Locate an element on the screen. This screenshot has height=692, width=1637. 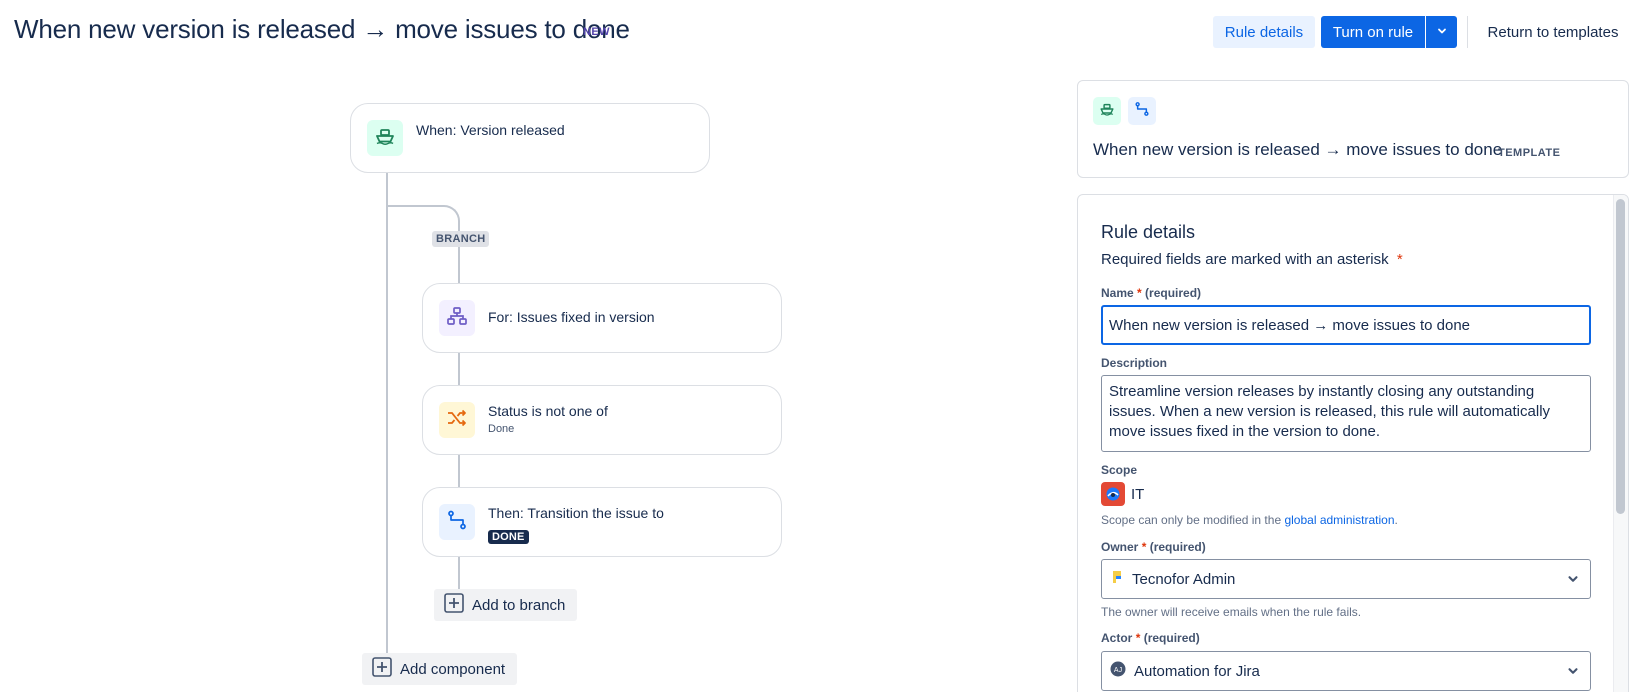
owner-select: Tecnofor Admin is located at coordinates (1346, 579).